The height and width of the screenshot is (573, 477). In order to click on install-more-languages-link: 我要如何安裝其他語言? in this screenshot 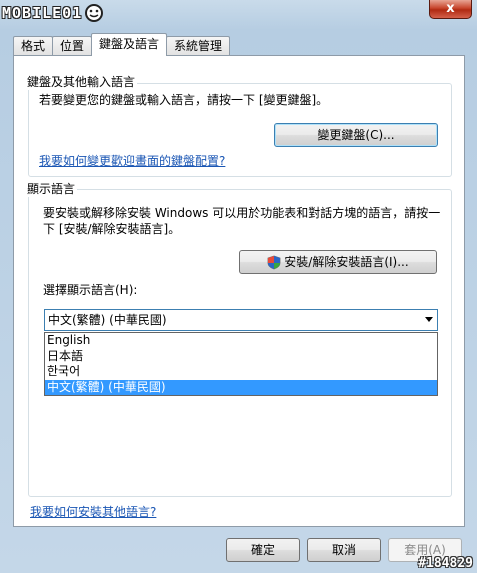, I will do `click(93, 511)`.